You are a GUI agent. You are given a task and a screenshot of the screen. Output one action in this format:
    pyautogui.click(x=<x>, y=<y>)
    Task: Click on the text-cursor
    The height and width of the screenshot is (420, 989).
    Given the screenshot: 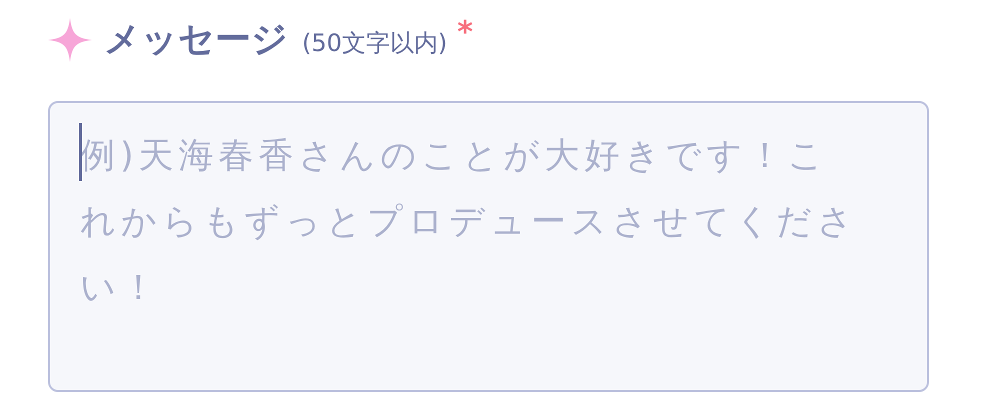 What is the action you would take?
    pyautogui.click(x=80, y=152)
    